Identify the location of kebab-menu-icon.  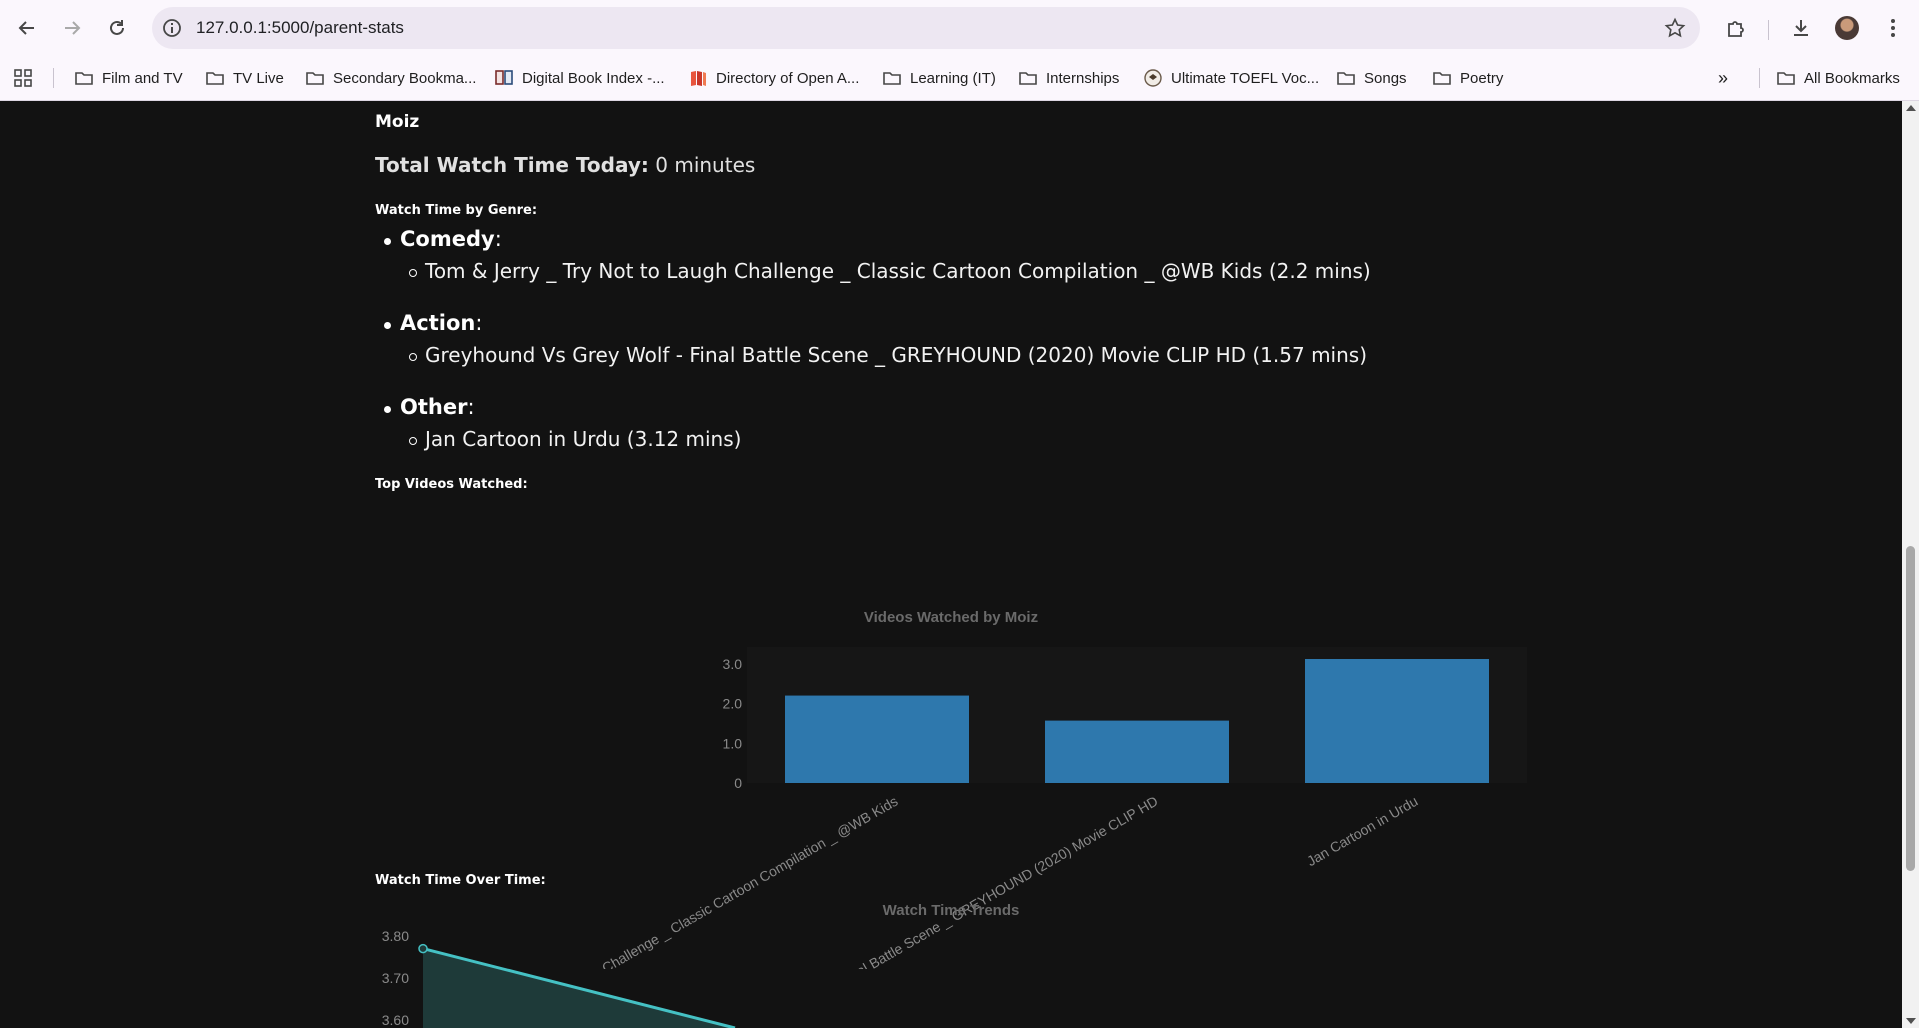
(1893, 28).